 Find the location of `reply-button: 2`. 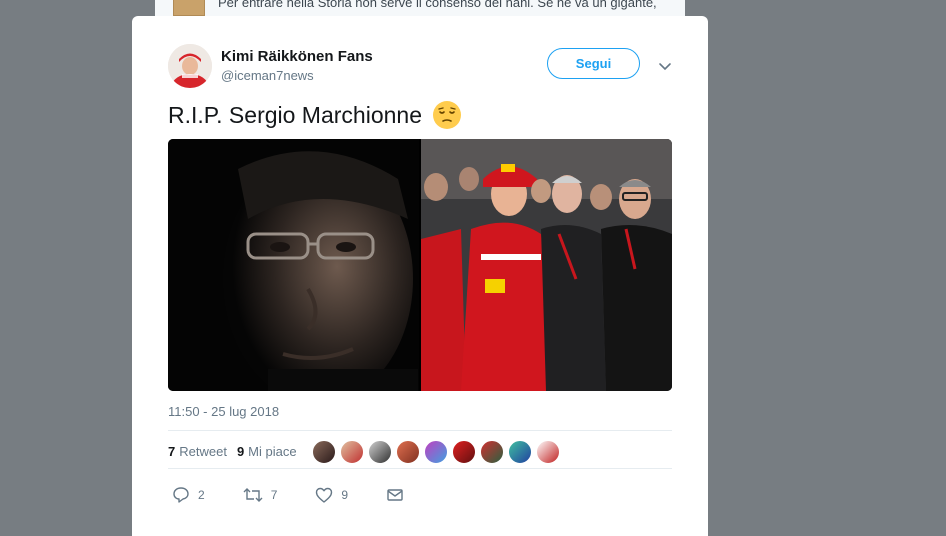

reply-button: 2 is located at coordinates (188, 495).